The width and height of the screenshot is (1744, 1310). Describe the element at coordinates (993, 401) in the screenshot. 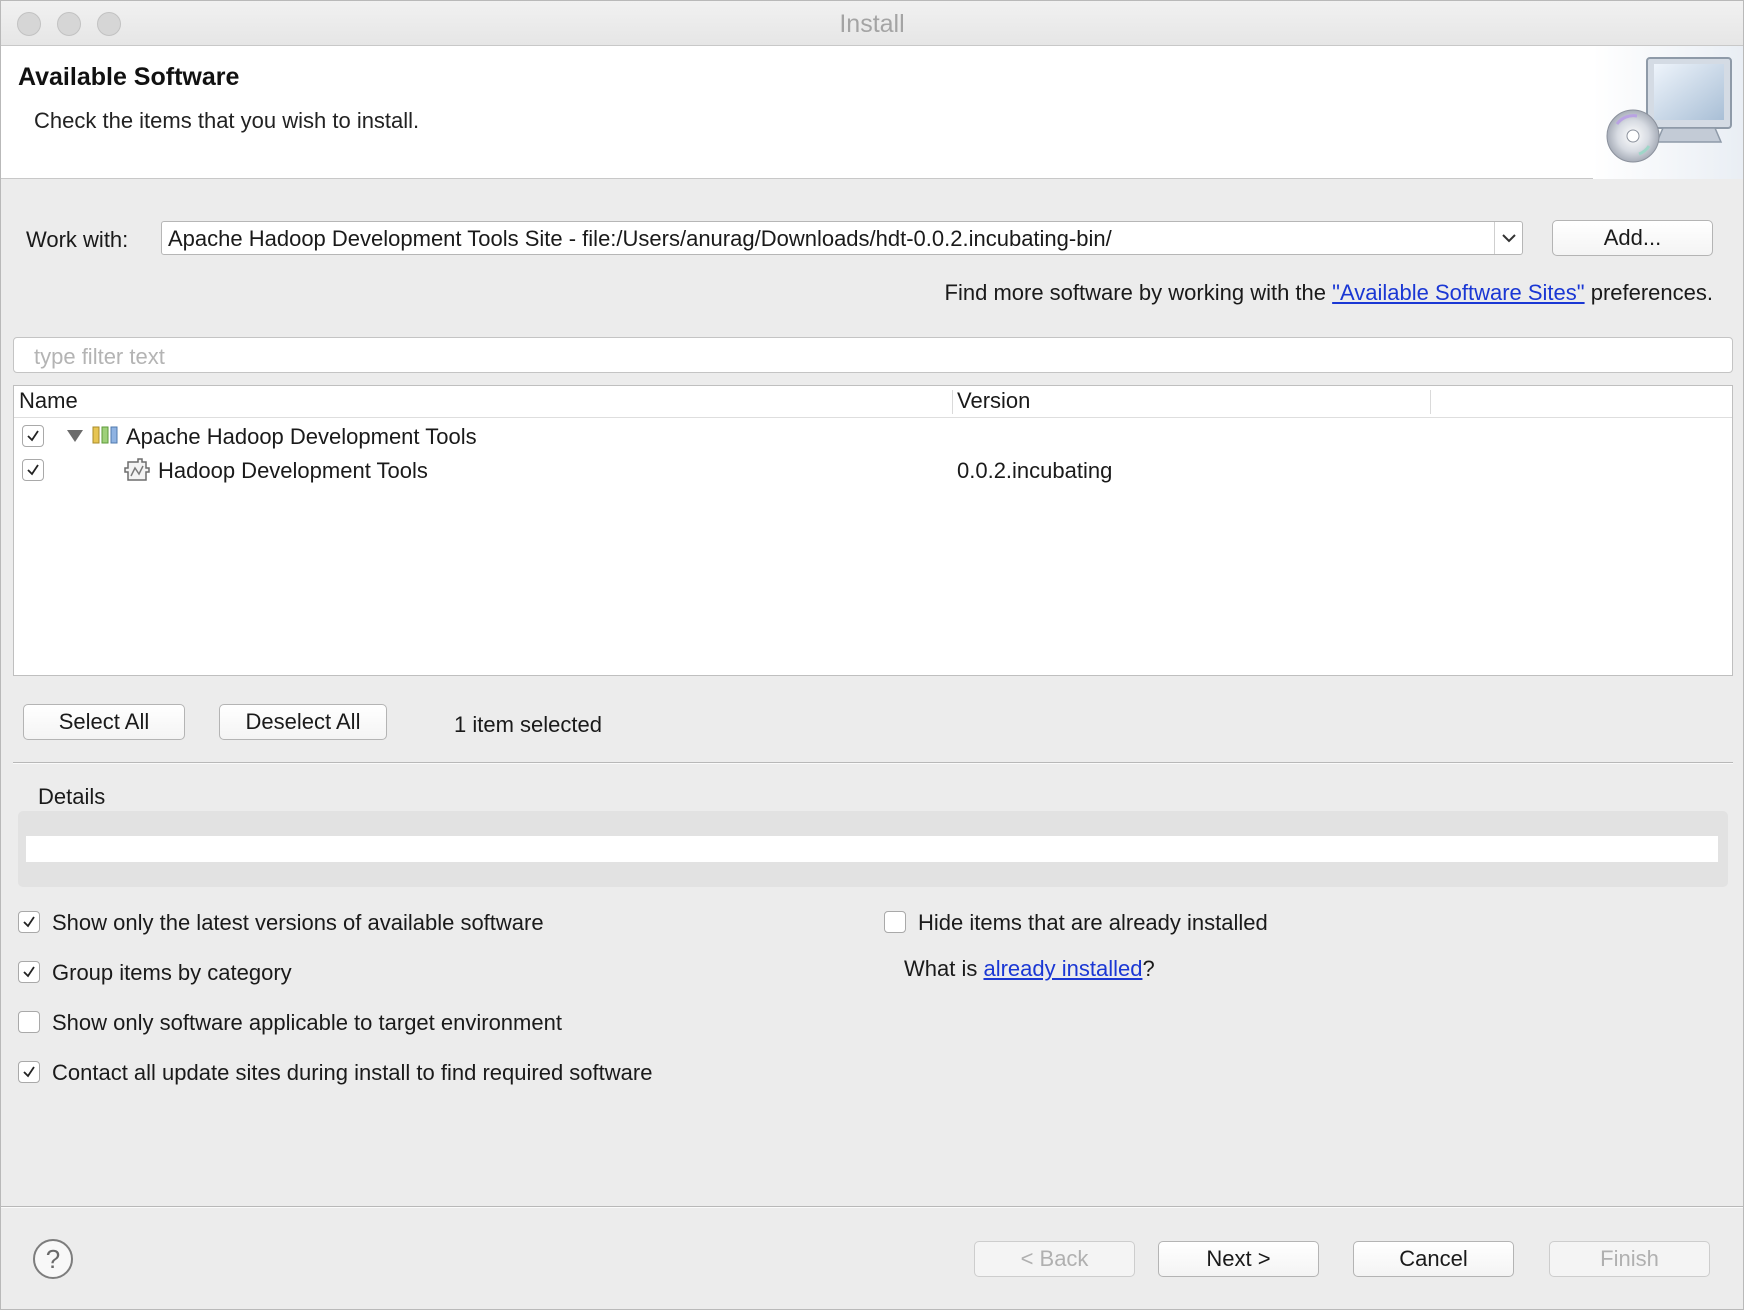

I see `column-header-version: Version` at that location.